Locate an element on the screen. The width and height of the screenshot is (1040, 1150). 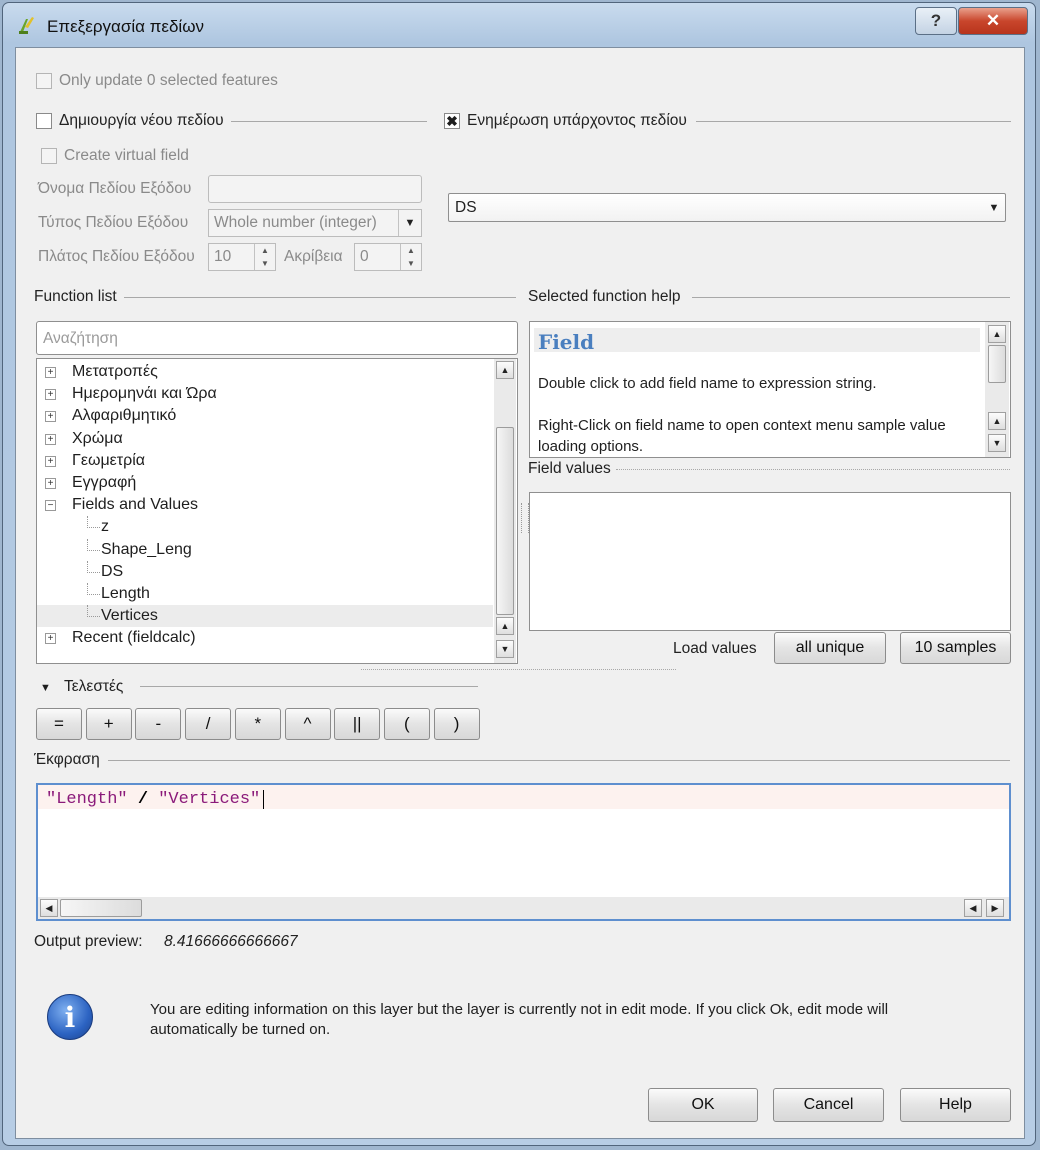
tree-category: + Recent (fieldcalc) is located at coordinates (265, 638).